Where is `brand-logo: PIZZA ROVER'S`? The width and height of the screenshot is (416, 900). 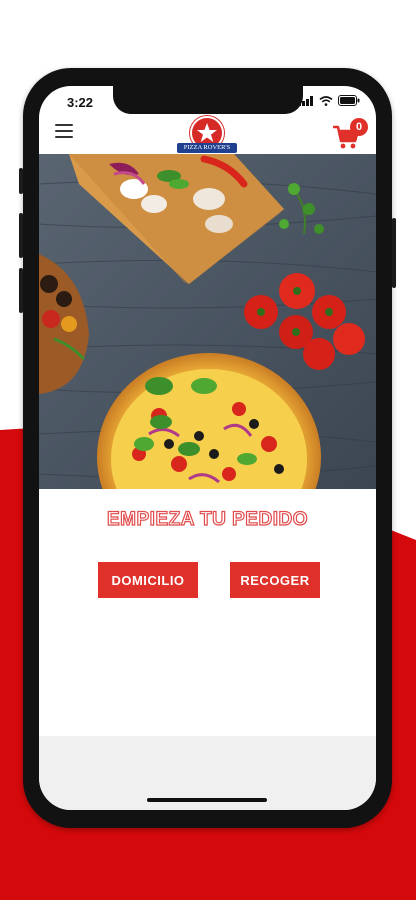
brand-logo: PIZZA ROVER'S is located at coordinates (207, 136).